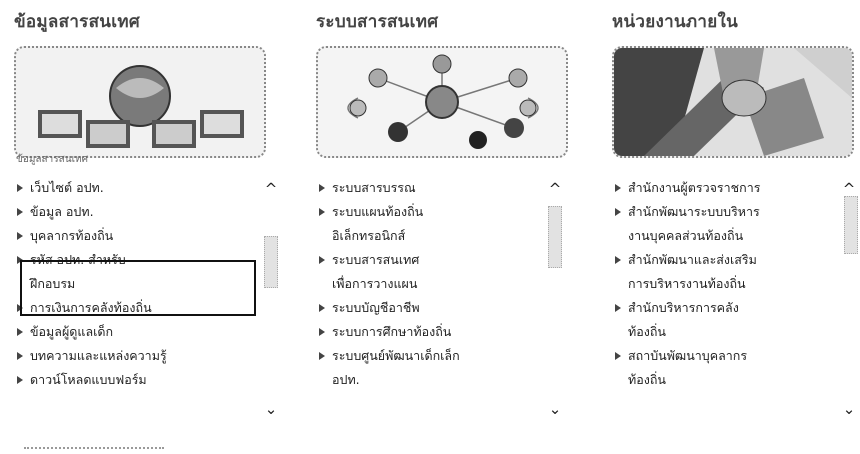 The image size is (860, 454). I want to click on teamwork-hands-illustration, so click(733, 102).